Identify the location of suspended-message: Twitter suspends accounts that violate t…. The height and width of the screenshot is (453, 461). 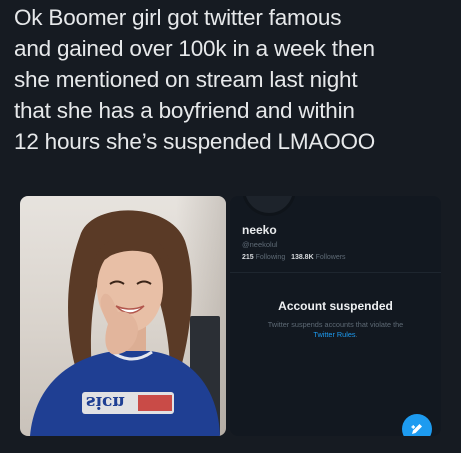
(335, 330).